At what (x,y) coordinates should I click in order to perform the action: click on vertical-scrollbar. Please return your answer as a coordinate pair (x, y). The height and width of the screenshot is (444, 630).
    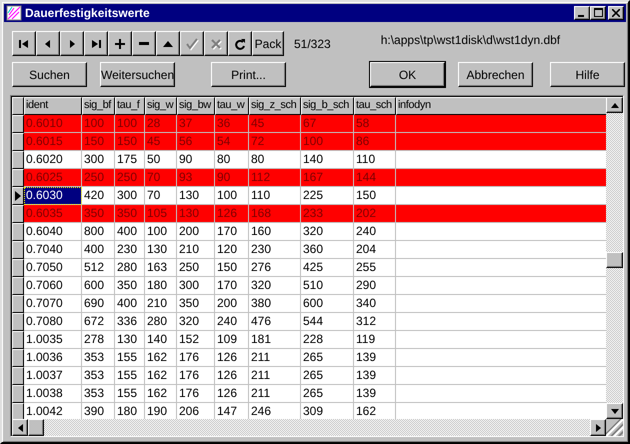
    Looking at the image, I should click on (614, 258).